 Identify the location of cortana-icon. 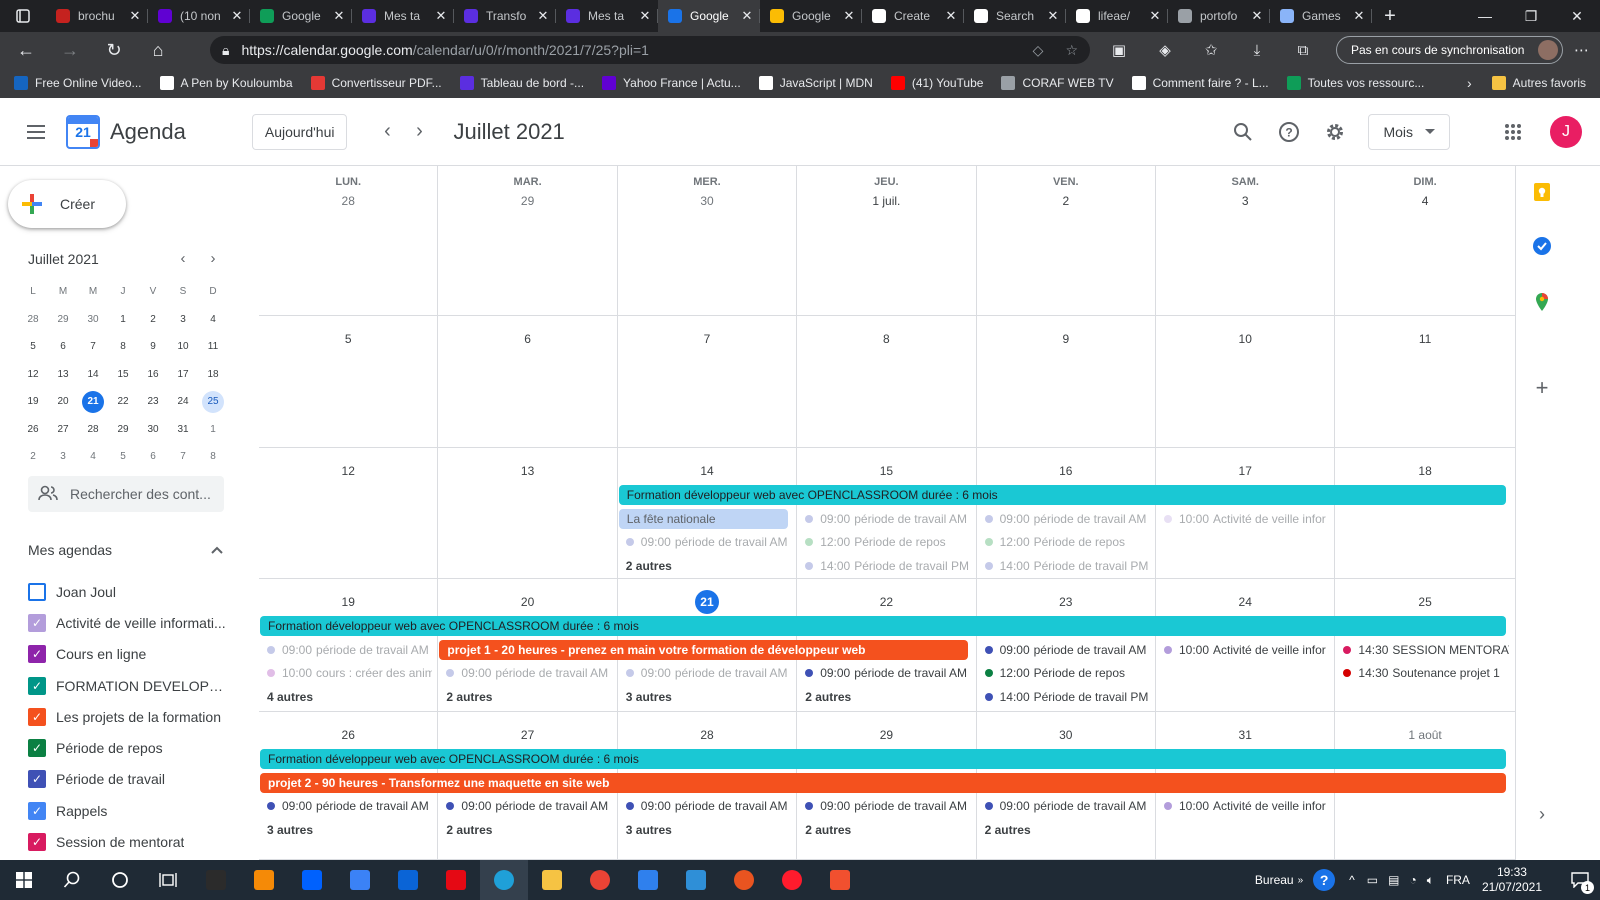
(120, 880).